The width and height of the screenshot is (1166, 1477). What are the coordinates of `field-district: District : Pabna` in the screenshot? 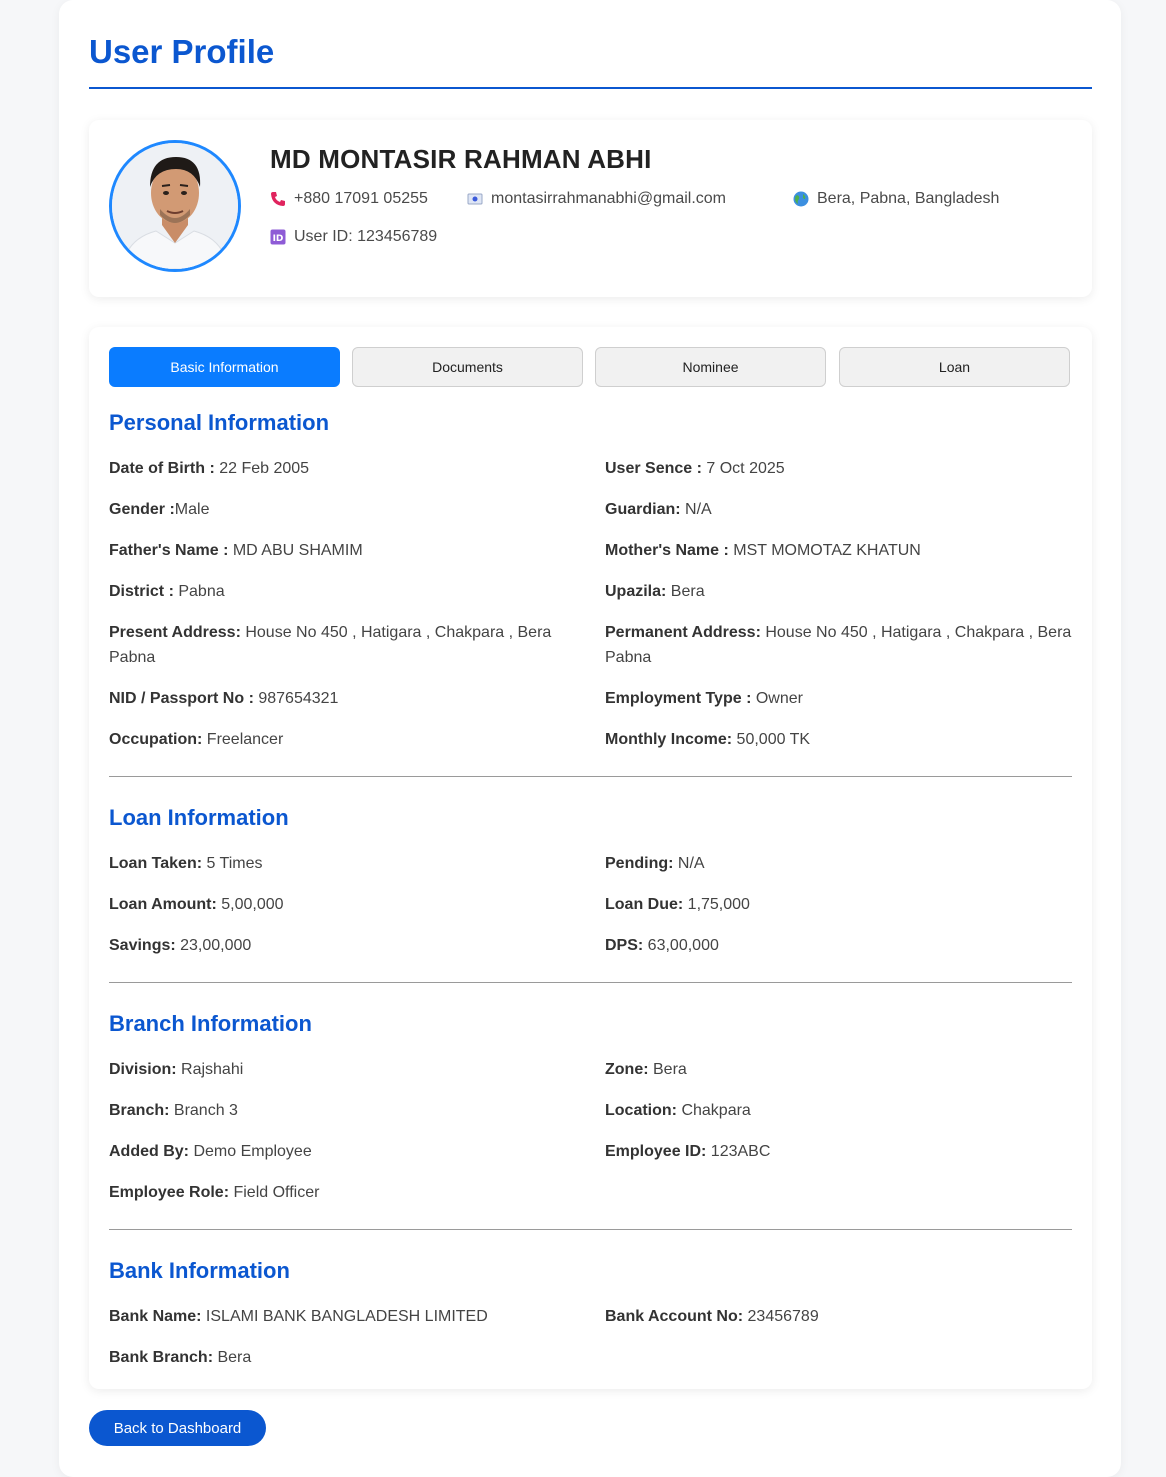 It's located at (167, 591).